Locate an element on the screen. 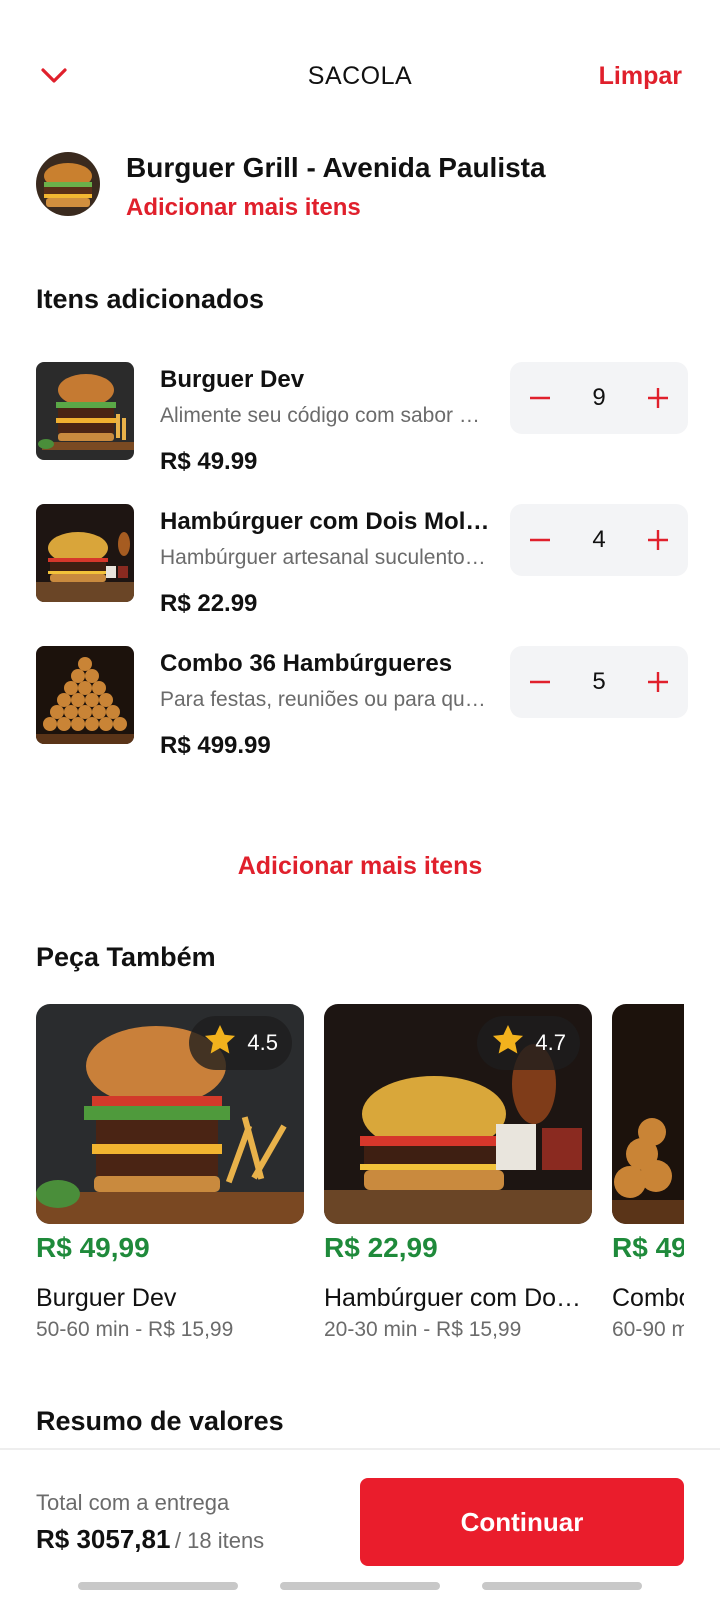 The image size is (720, 1600). item-name: Hambúrguer com Dois Molhos is located at coordinates (325, 521).